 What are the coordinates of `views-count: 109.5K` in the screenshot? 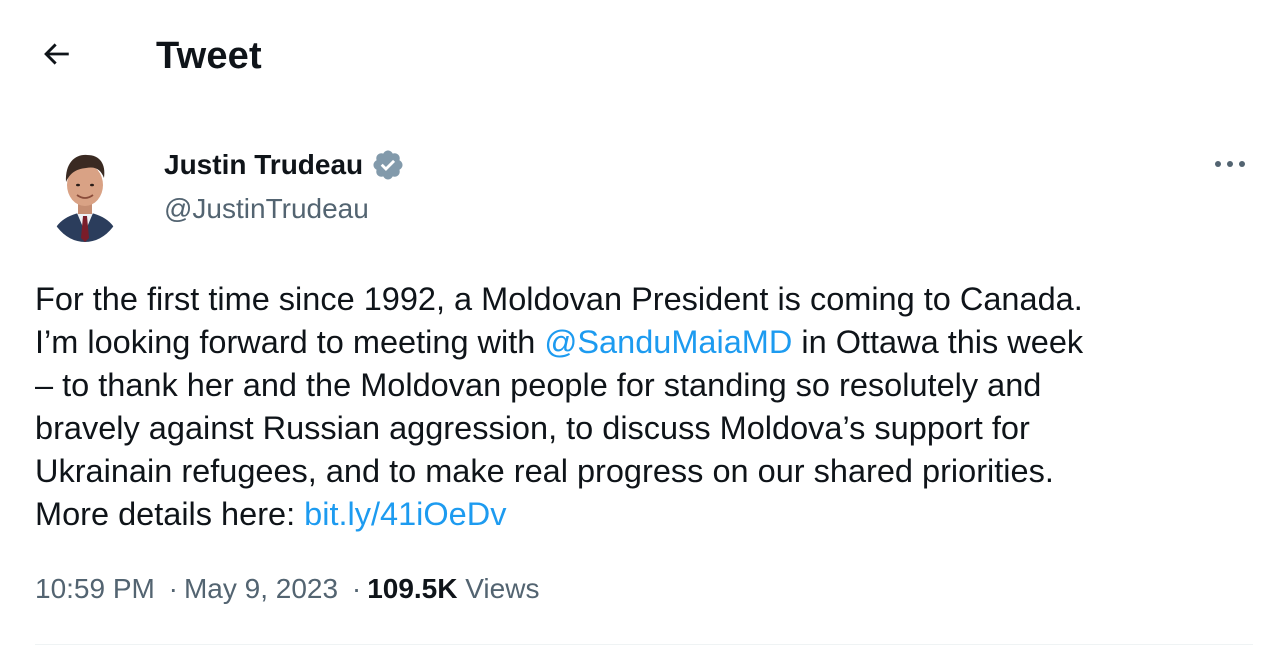 It's located at (412, 588).